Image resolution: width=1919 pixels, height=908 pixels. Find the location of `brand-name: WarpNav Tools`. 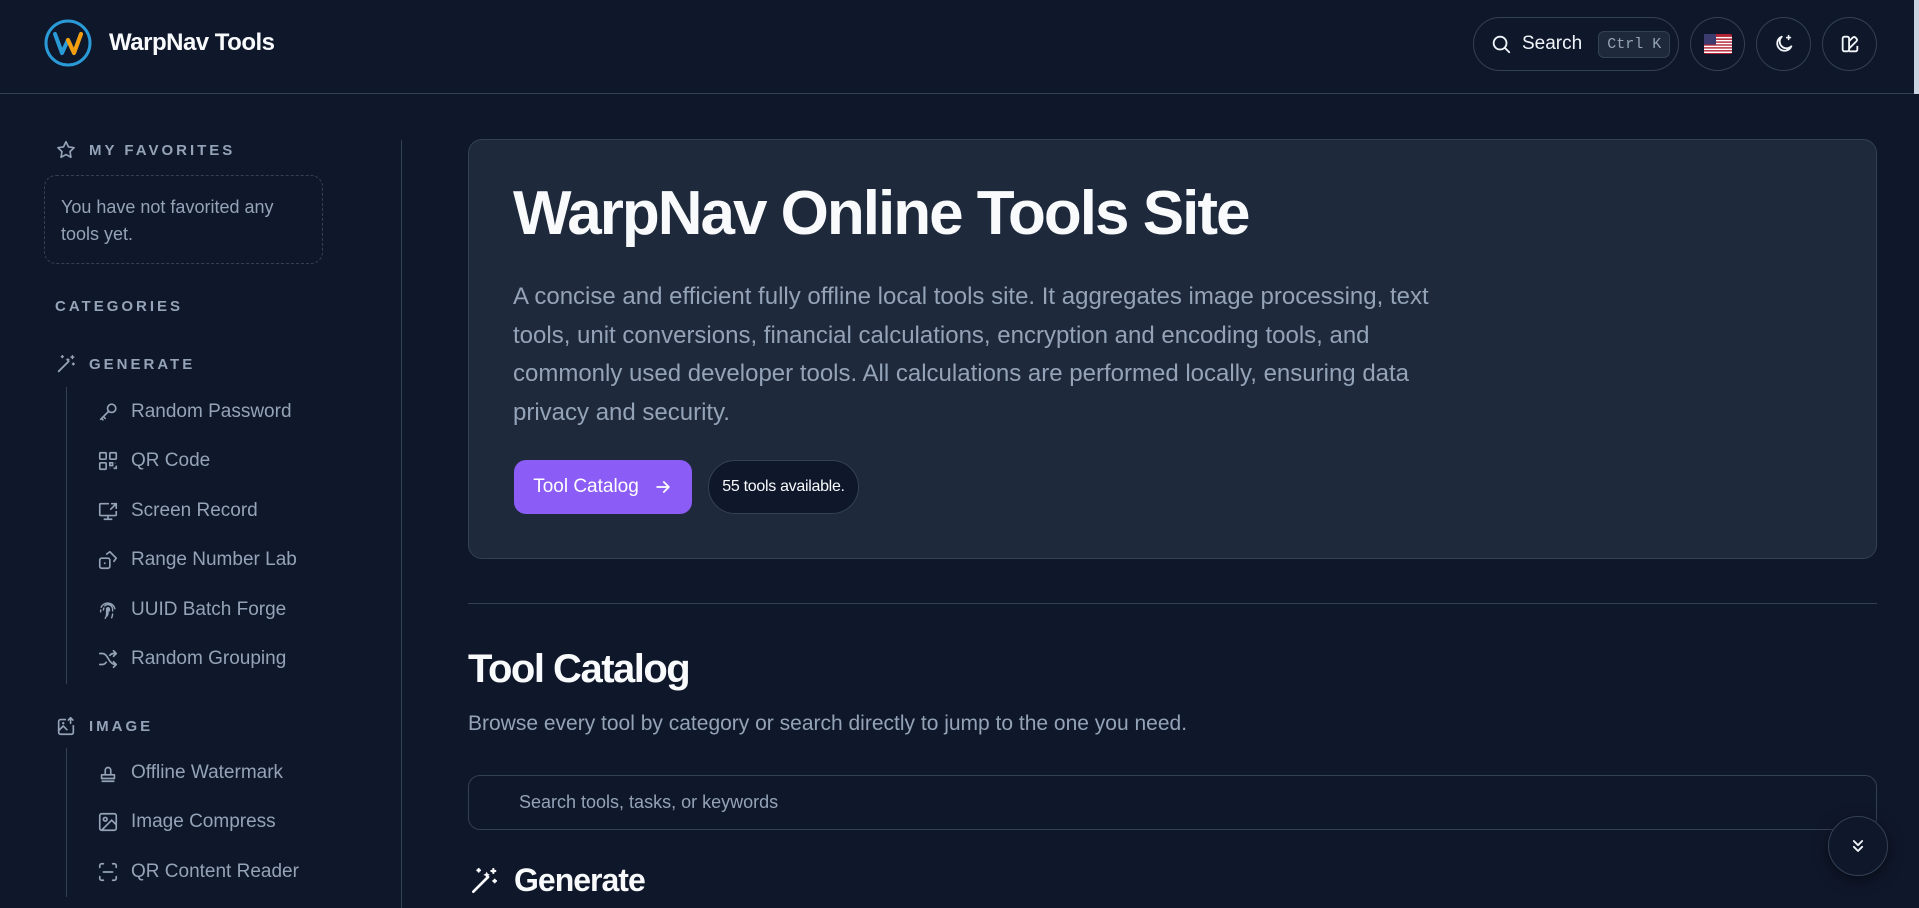

brand-name: WarpNav Tools is located at coordinates (192, 42).